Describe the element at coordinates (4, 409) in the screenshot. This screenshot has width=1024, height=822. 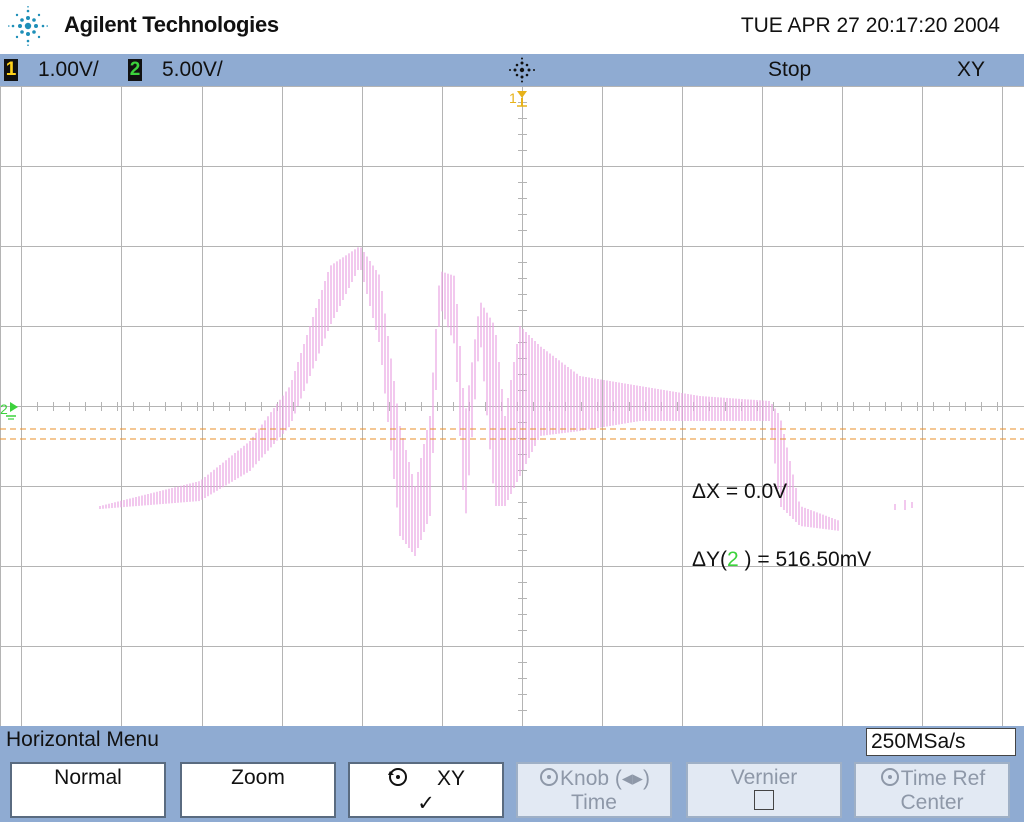
I see `svg-text: 2` at that location.